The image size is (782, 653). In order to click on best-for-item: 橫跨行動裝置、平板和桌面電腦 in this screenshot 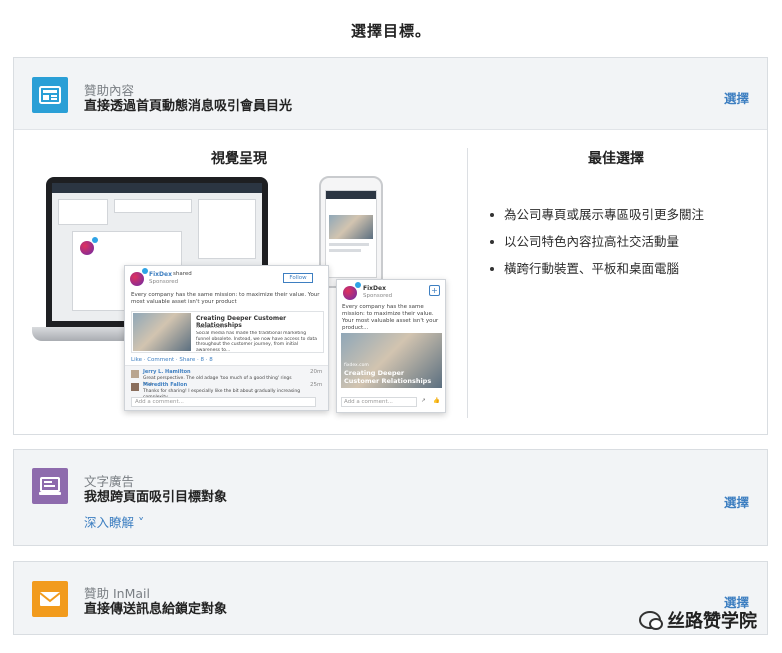, I will do `click(596, 274)`.